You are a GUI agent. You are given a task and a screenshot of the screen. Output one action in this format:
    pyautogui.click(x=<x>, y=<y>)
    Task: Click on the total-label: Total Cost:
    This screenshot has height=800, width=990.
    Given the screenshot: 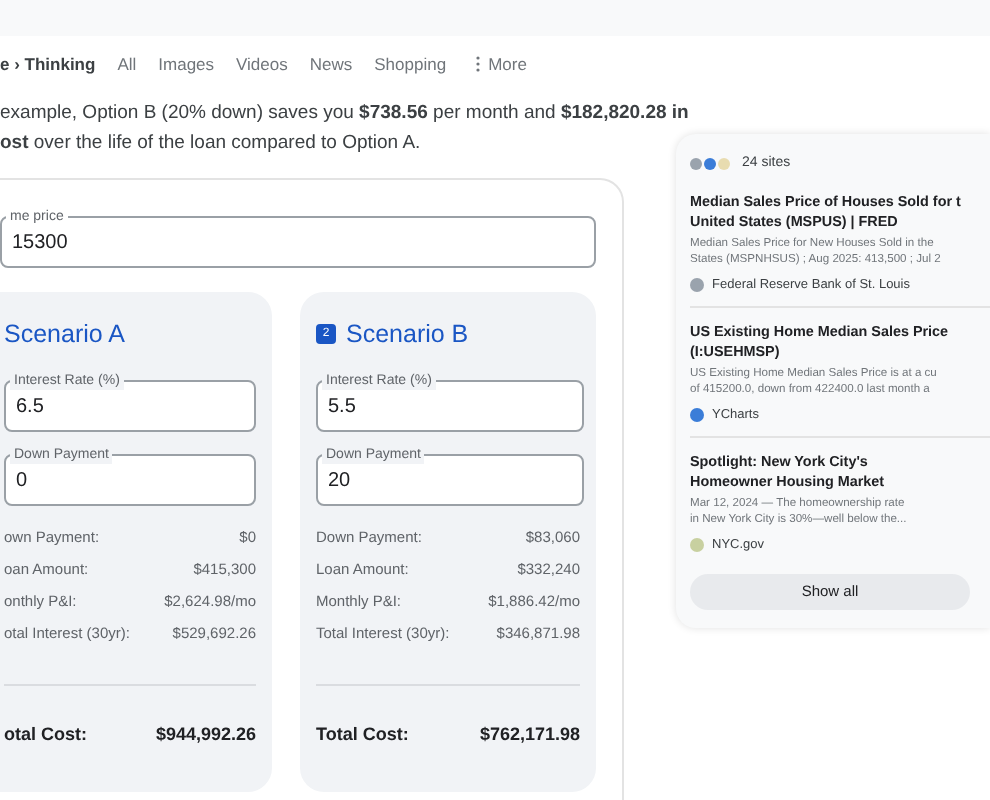 What is the action you would take?
    pyautogui.click(x=362, y=735)
    